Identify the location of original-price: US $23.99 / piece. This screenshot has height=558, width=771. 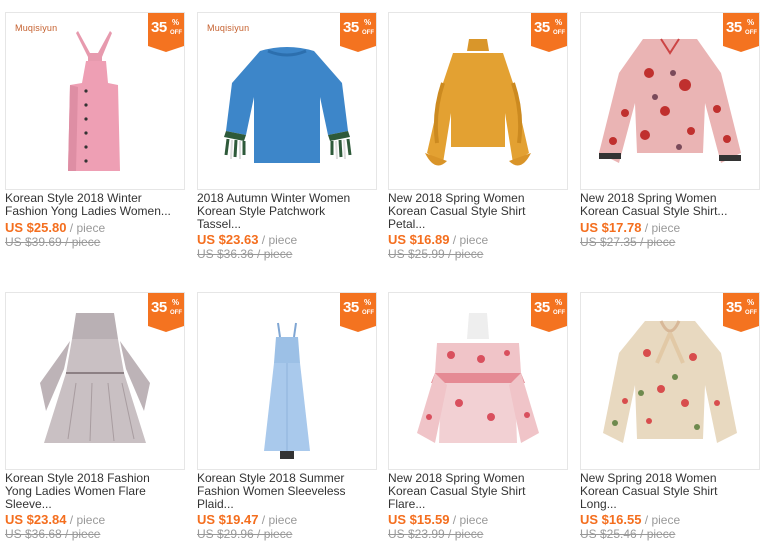
(436, 534).